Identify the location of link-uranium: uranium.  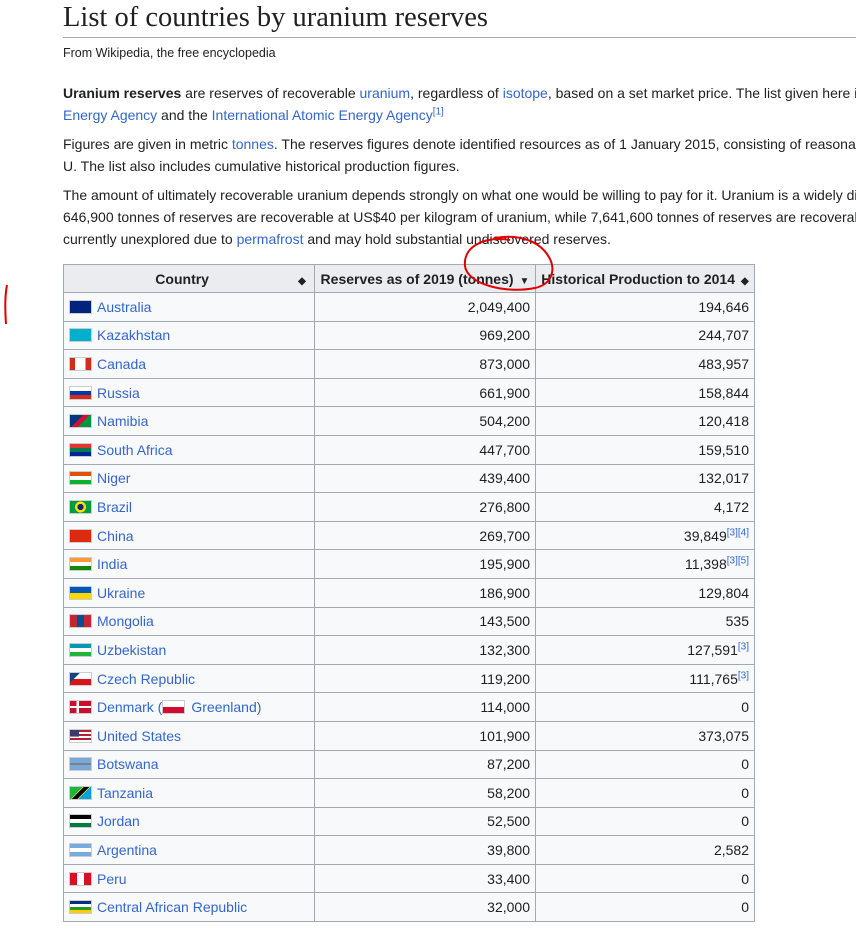
(385, 93).